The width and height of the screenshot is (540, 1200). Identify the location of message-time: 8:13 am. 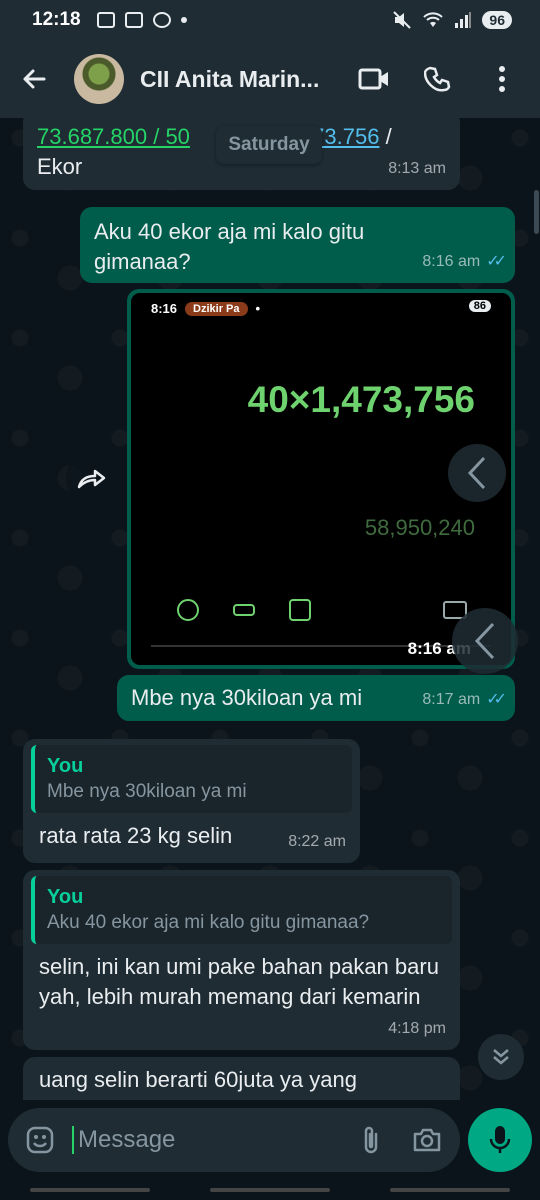
(417, 168).